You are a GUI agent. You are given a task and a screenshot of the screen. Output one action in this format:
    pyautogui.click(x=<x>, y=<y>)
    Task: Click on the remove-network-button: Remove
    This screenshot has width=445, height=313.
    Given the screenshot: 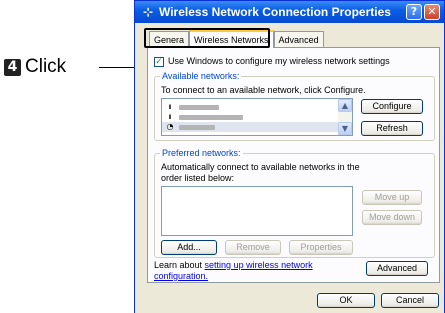 What is the action you would take?
    pyautogui.click(x=253, y=247)
    